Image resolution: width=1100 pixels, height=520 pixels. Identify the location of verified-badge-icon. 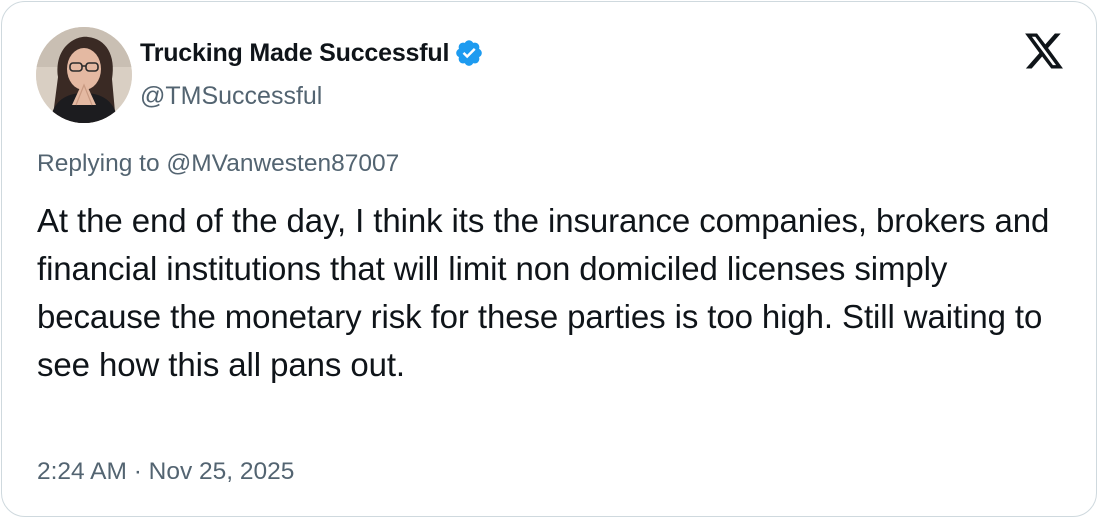
(469, 53).